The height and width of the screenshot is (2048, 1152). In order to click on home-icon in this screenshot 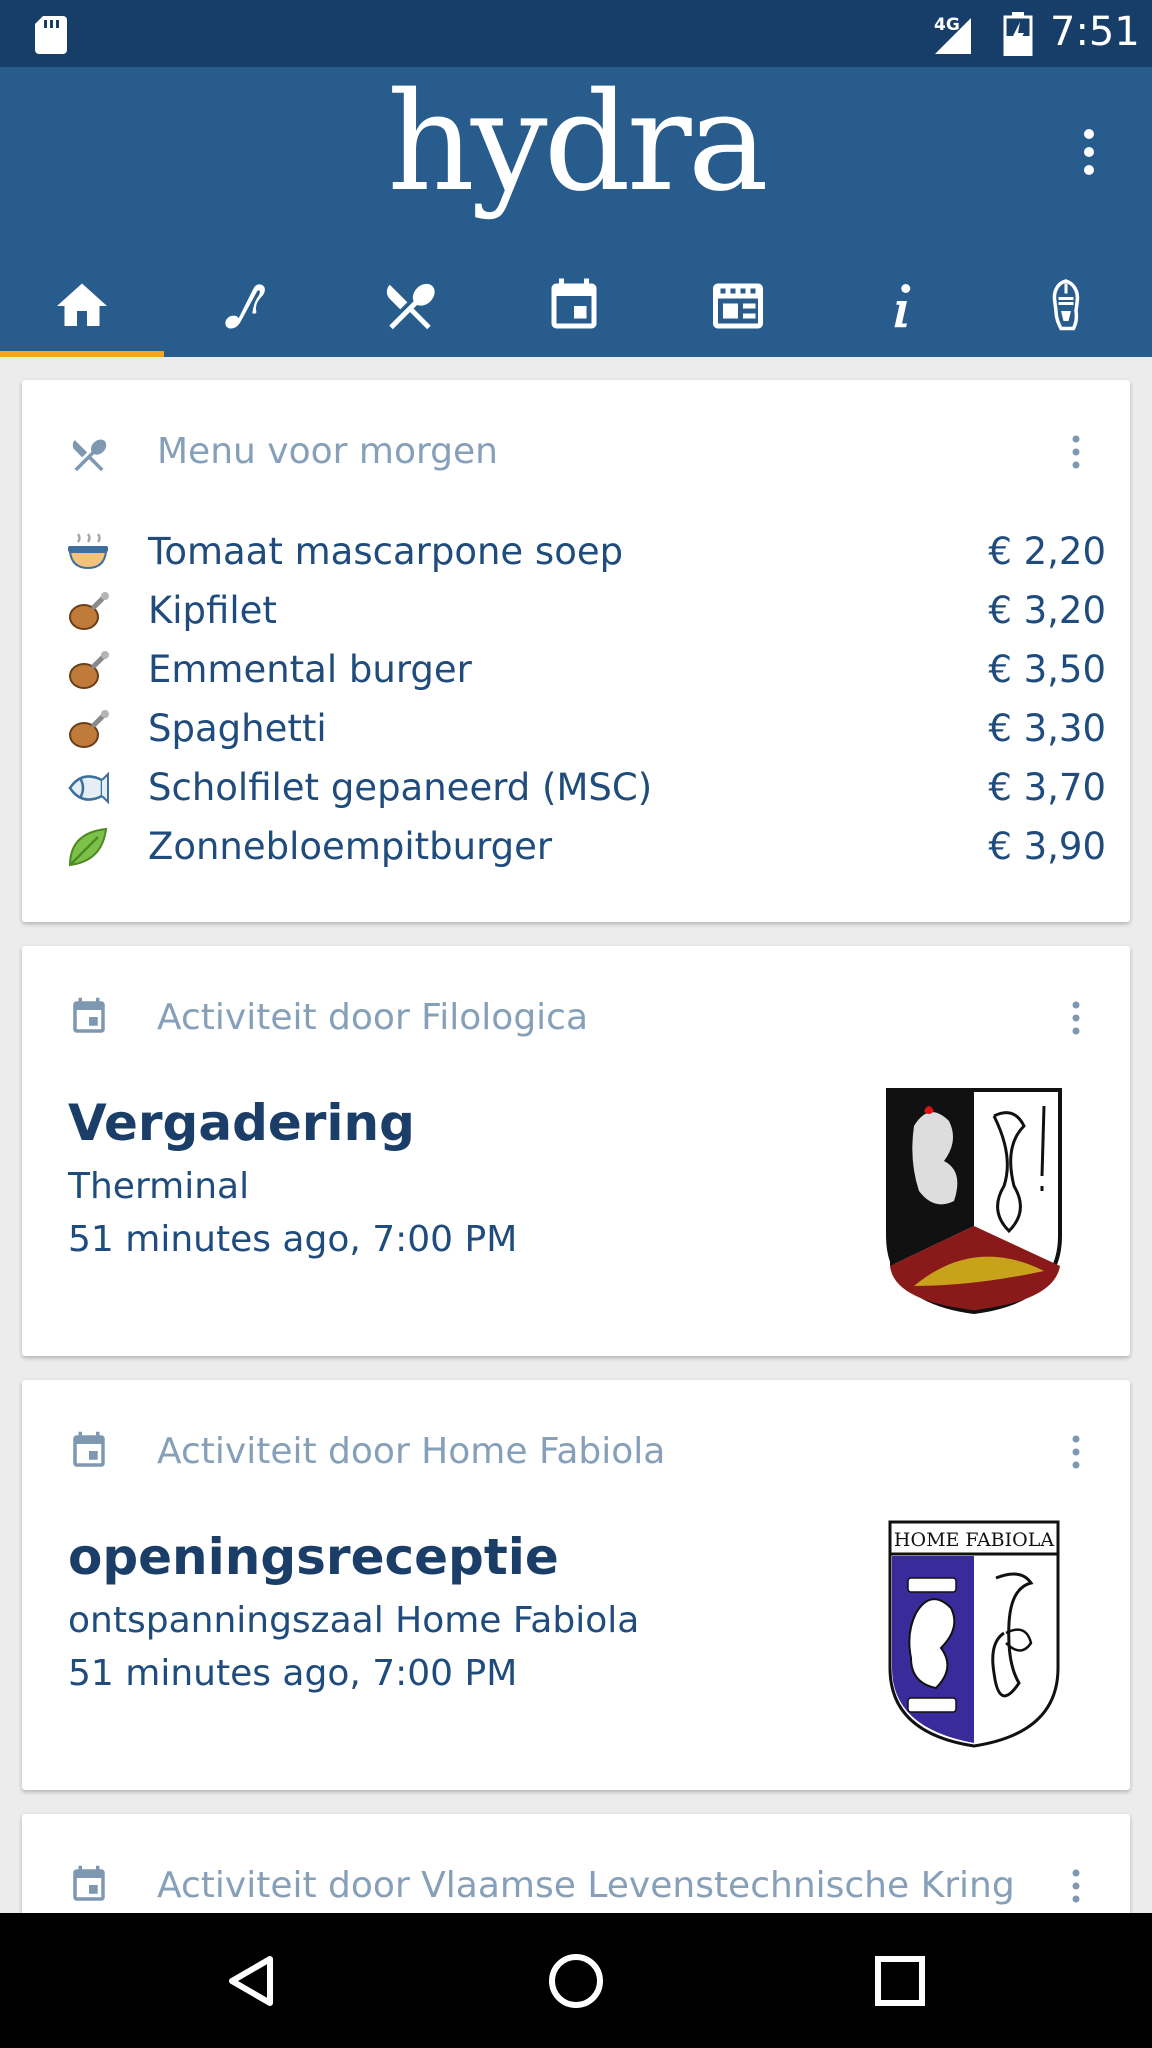, I will do `click(82, 304)`.